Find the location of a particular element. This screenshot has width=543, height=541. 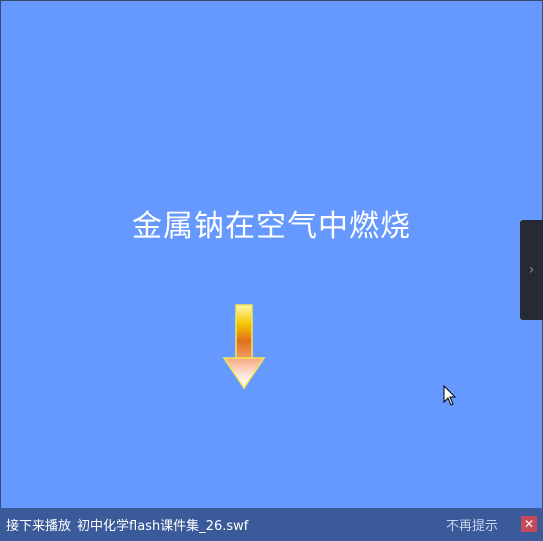

down-arrow-icon is located at coordinates (244, 347).